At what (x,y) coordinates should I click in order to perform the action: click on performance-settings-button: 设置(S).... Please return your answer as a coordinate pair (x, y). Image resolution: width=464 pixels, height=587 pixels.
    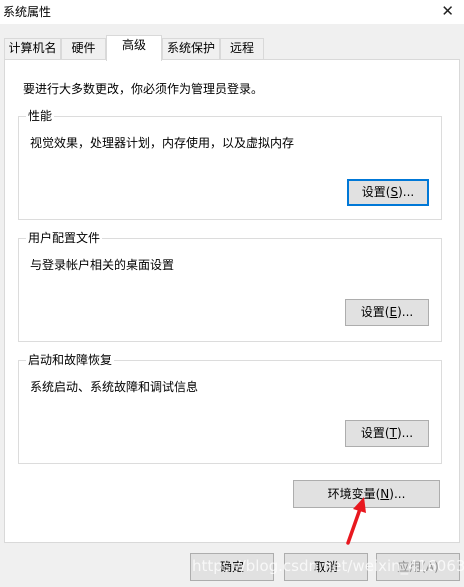
    Looking at the image, I should click on (388, 192).